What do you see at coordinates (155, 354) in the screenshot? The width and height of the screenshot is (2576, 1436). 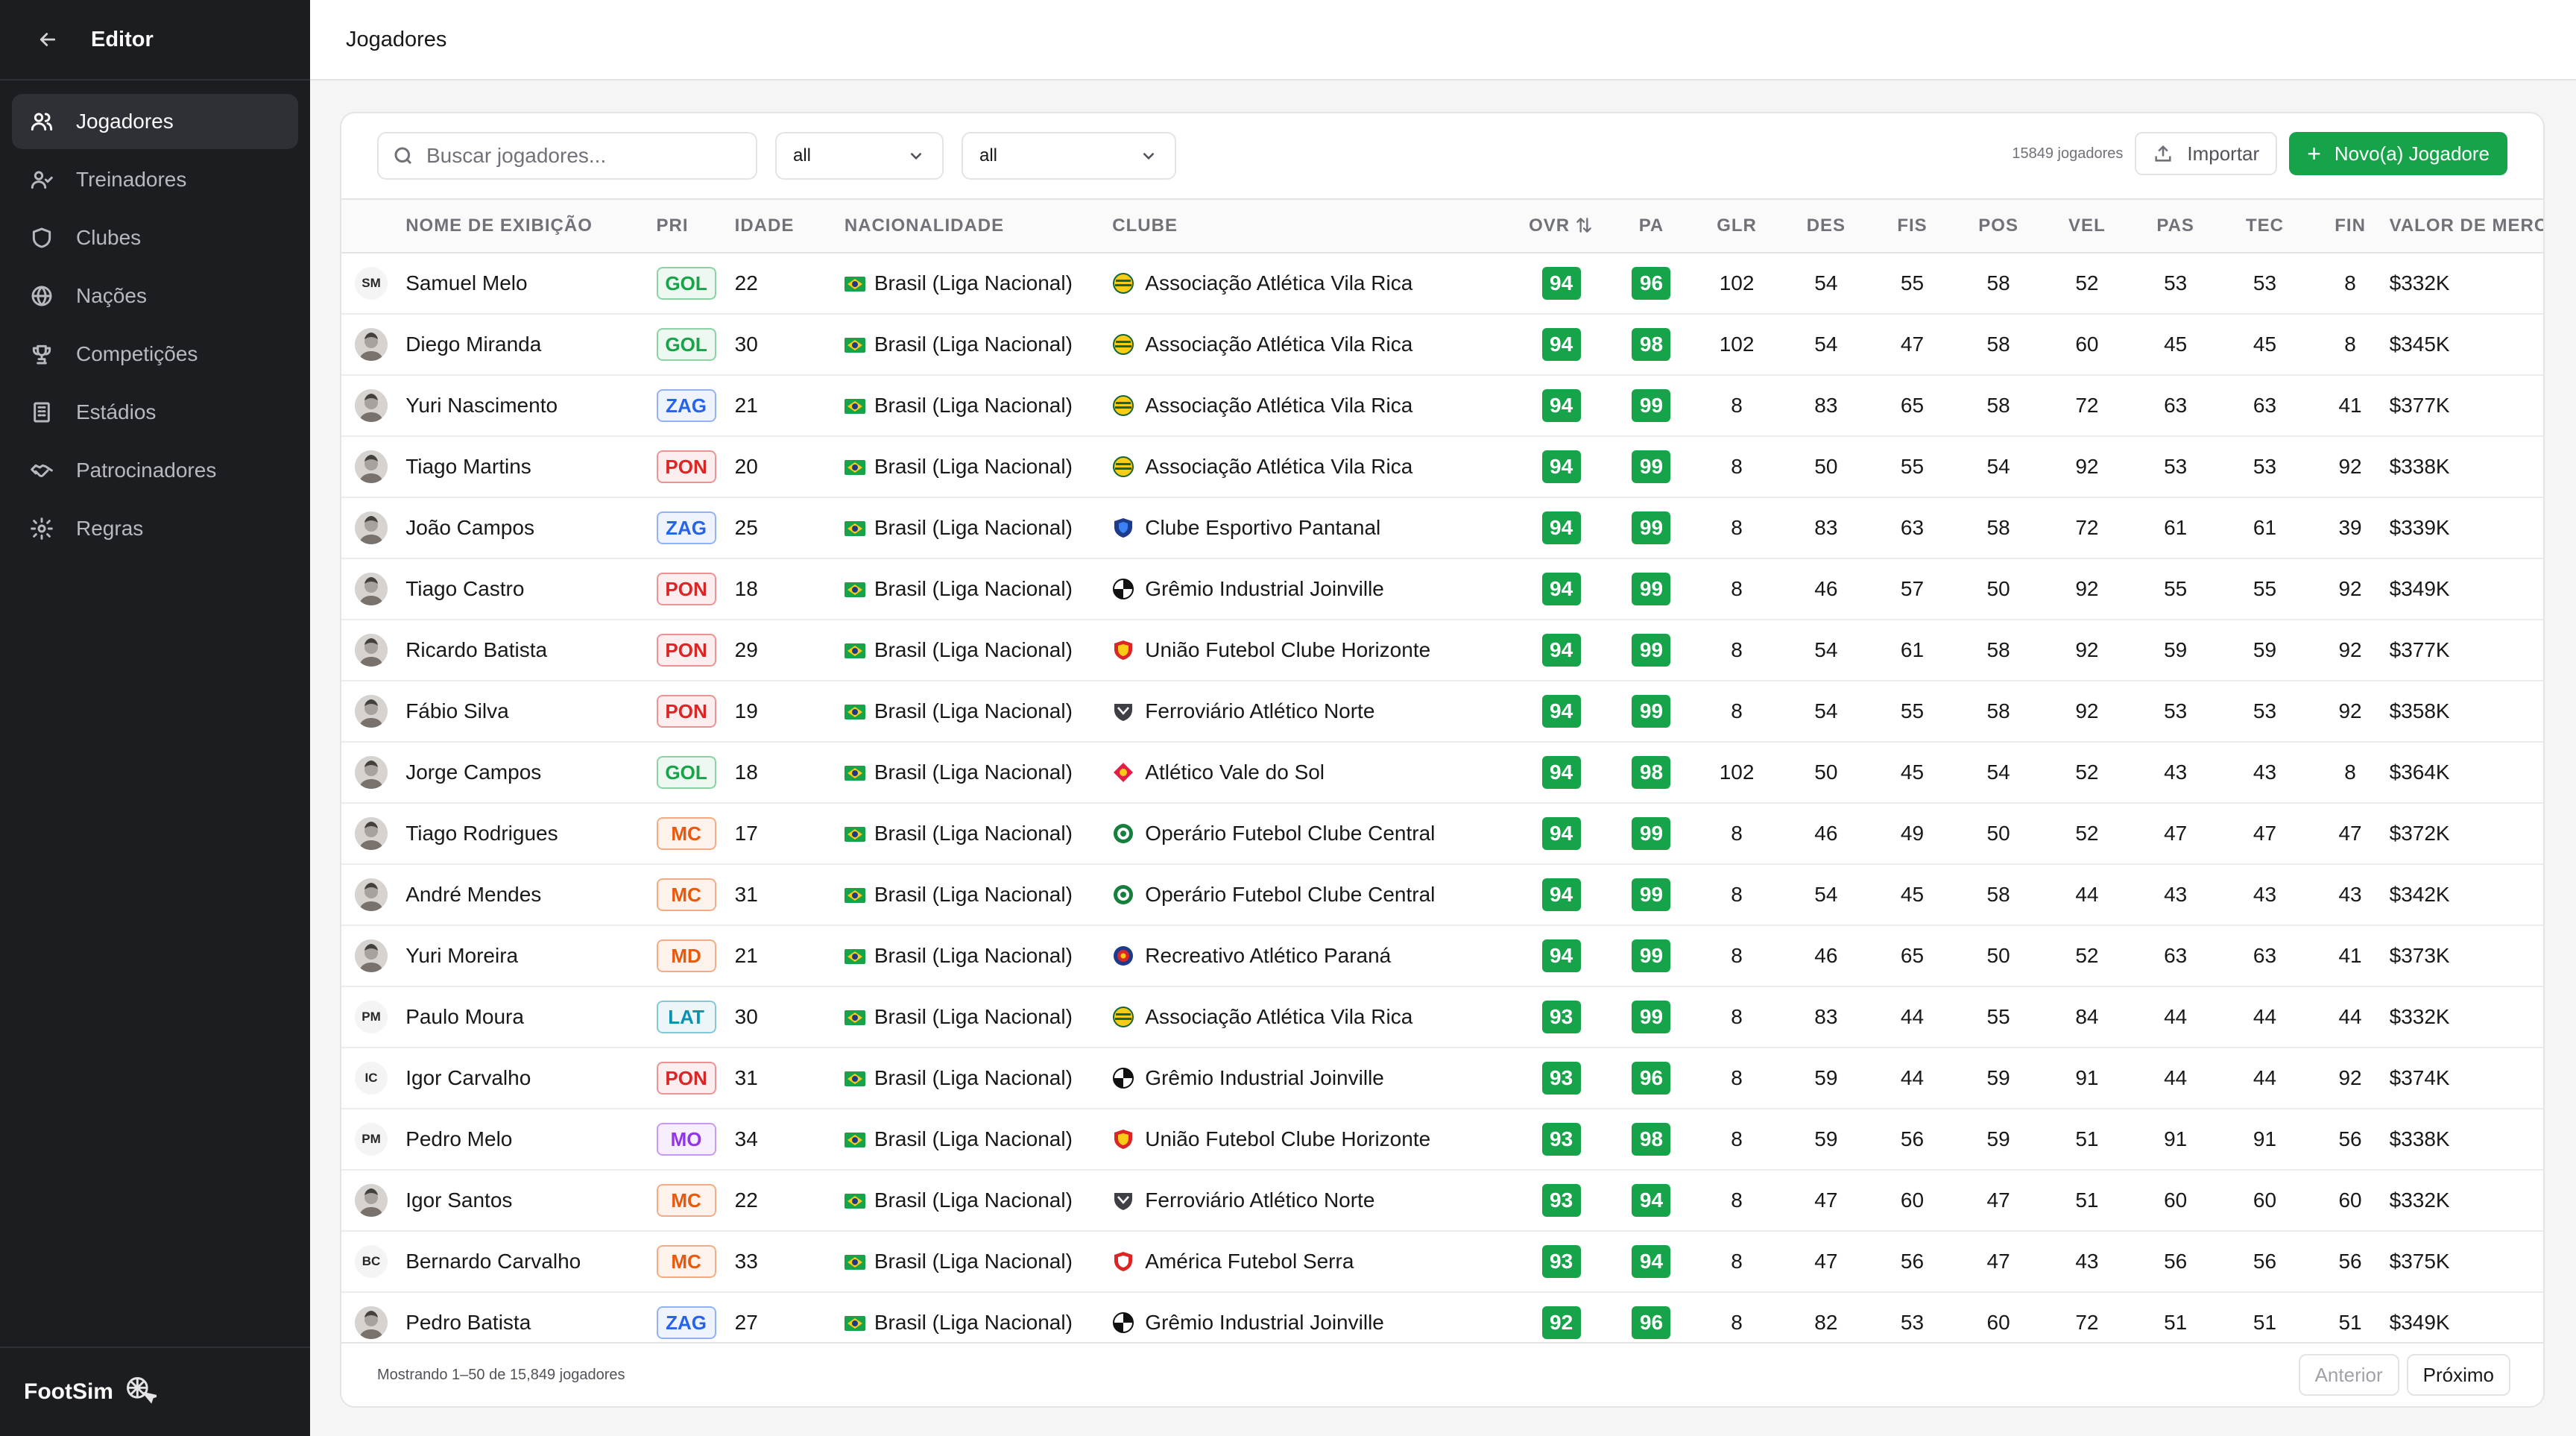 I see `sidebar-item-competicoes: Competições` at bounding box center [155, 354].